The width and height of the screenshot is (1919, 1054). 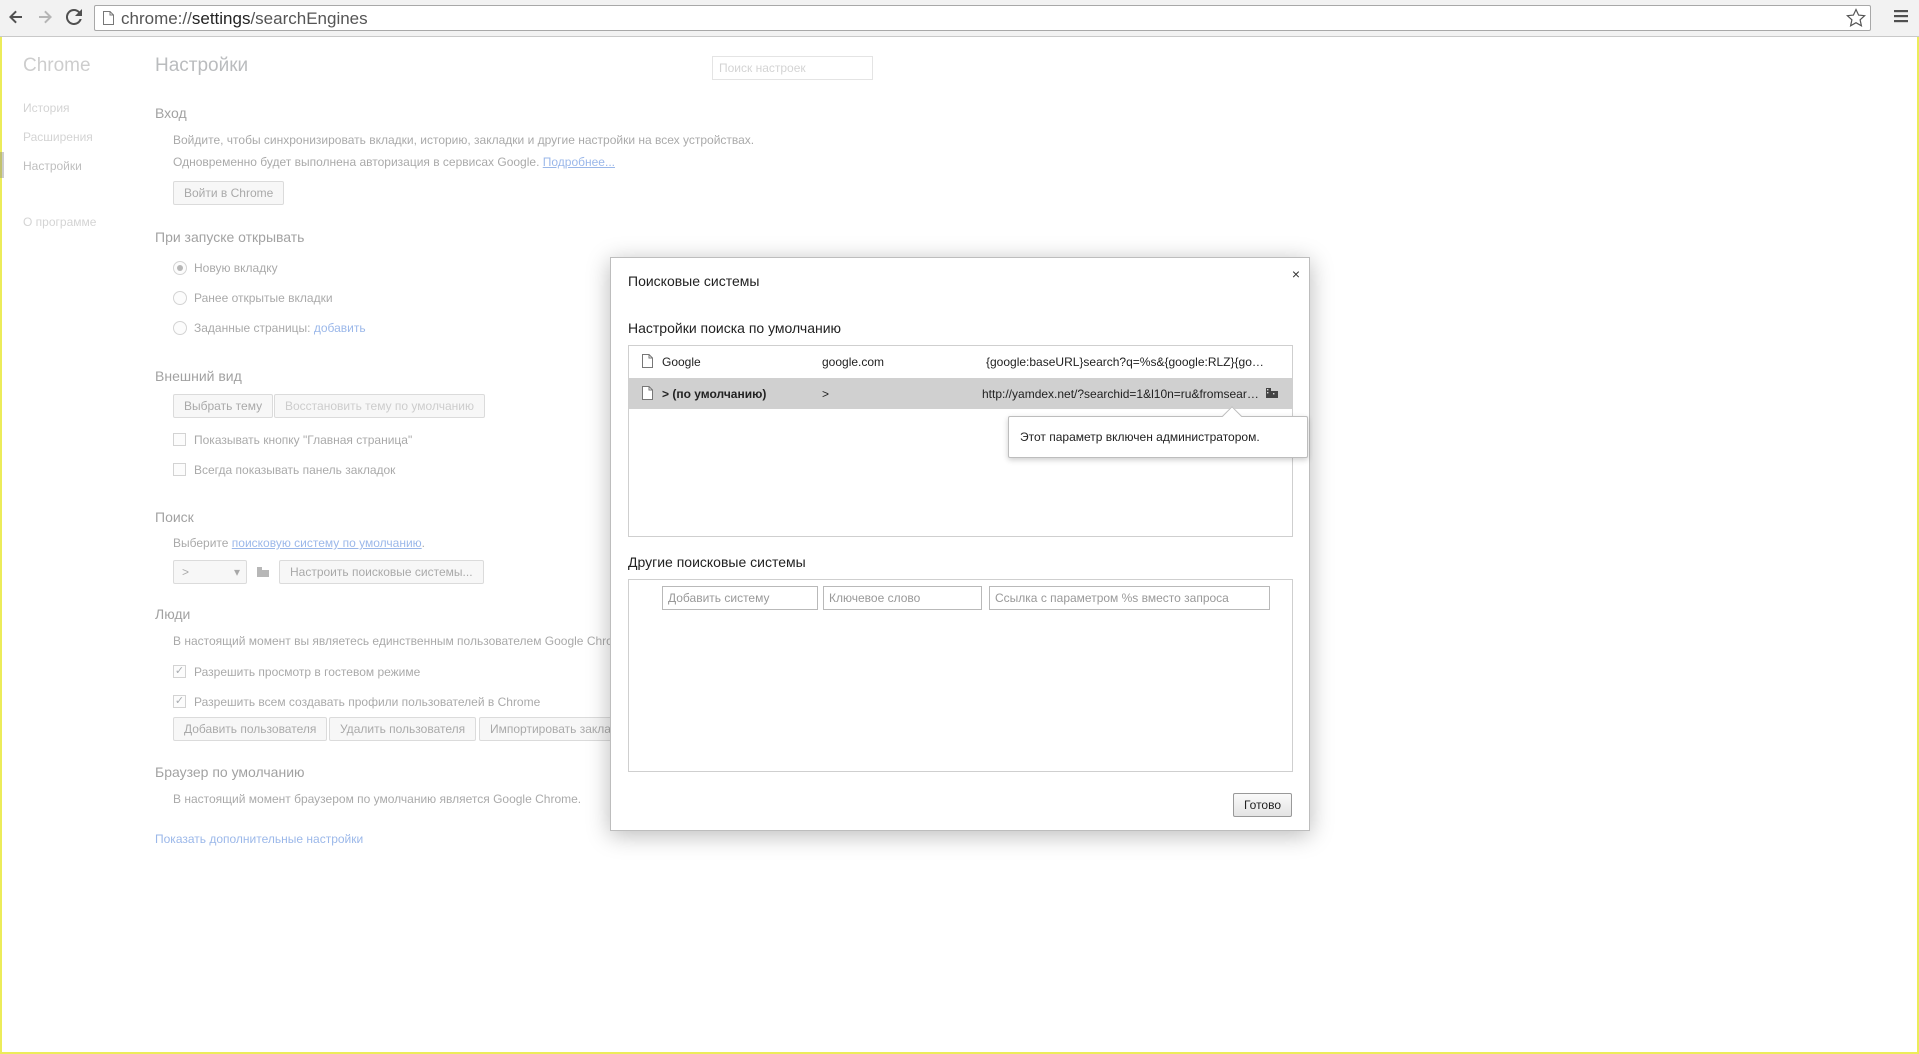 I want to click on forward-icon, so click(x=45, y=17).